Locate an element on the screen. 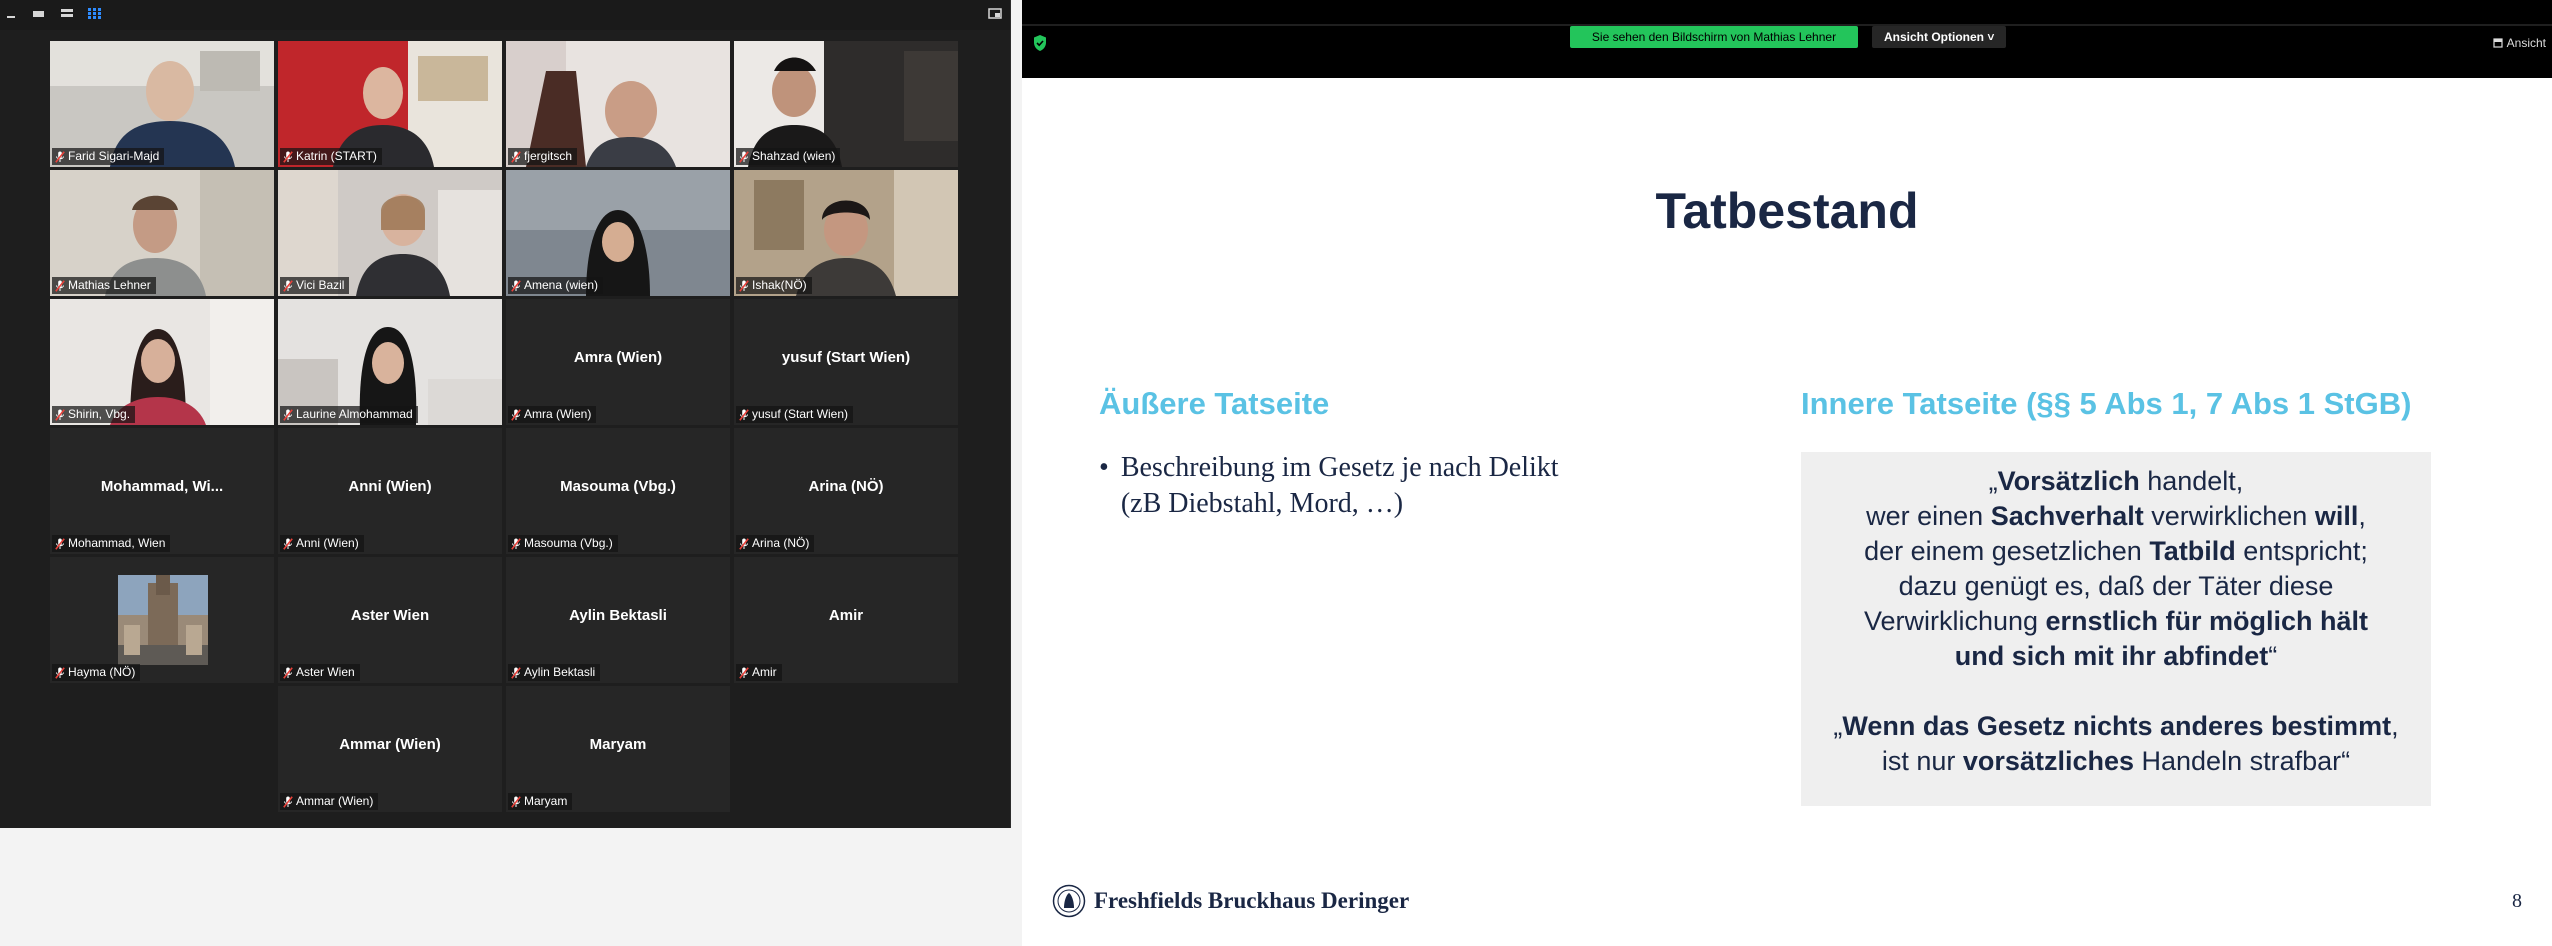 The width and height of the screenshot is (2552, 946). participant-name-label: Laurine Almohammad is located at coordinates (349, 414).